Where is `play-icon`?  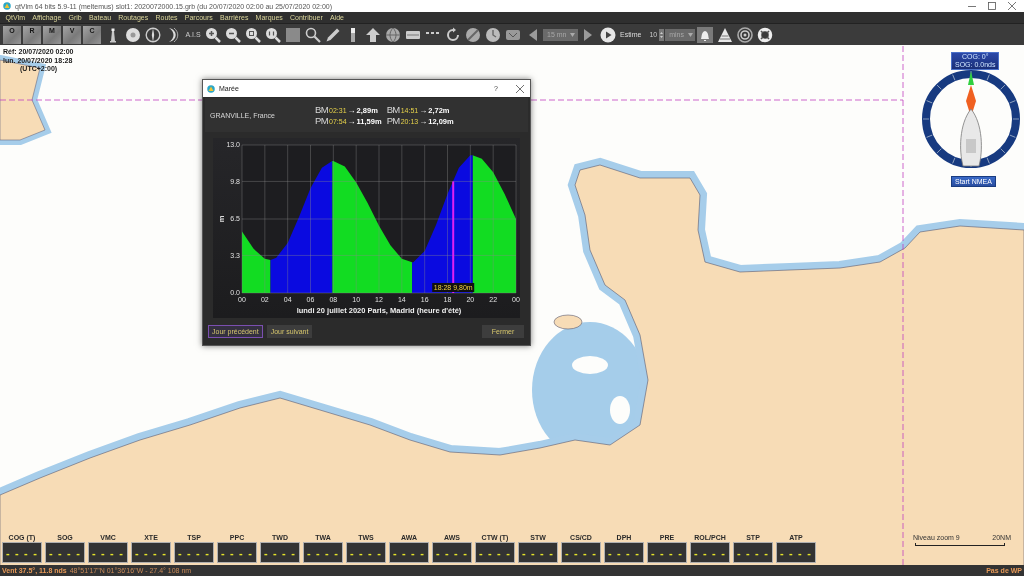
play-icon is located at coordinates (608, 34).